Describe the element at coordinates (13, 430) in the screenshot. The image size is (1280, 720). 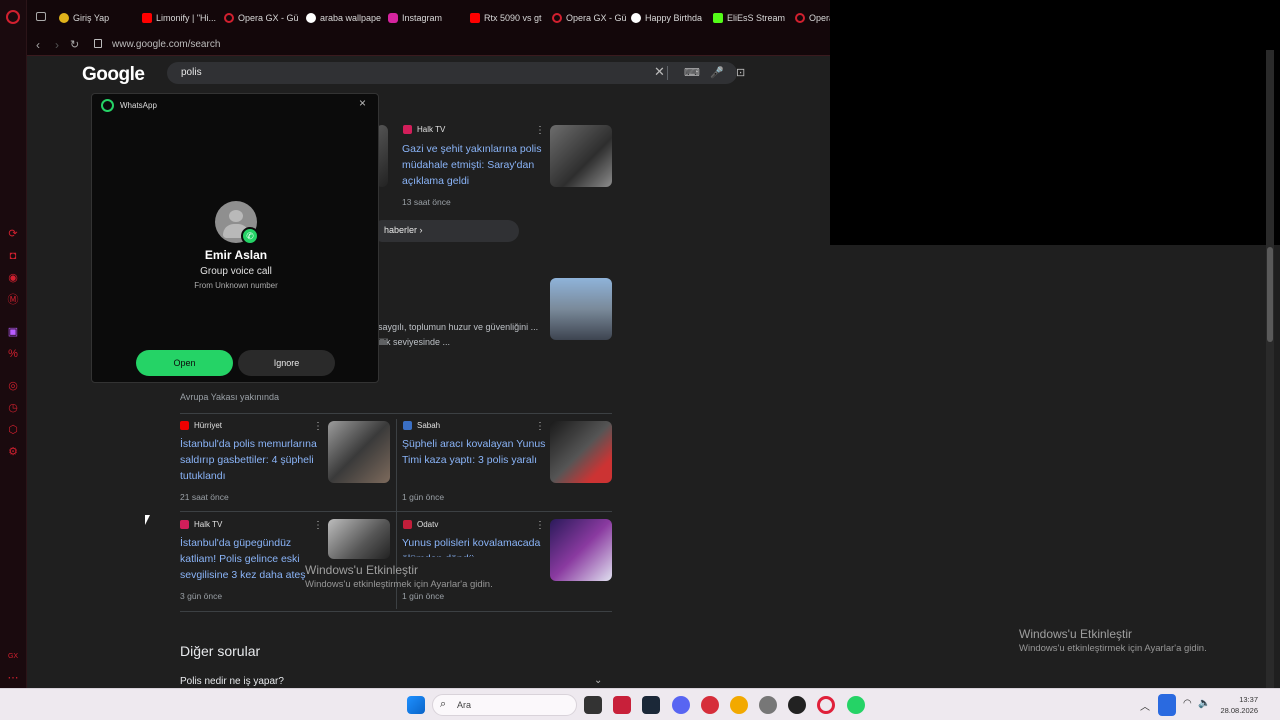
I see `cube-icon: ⬡` at that location.